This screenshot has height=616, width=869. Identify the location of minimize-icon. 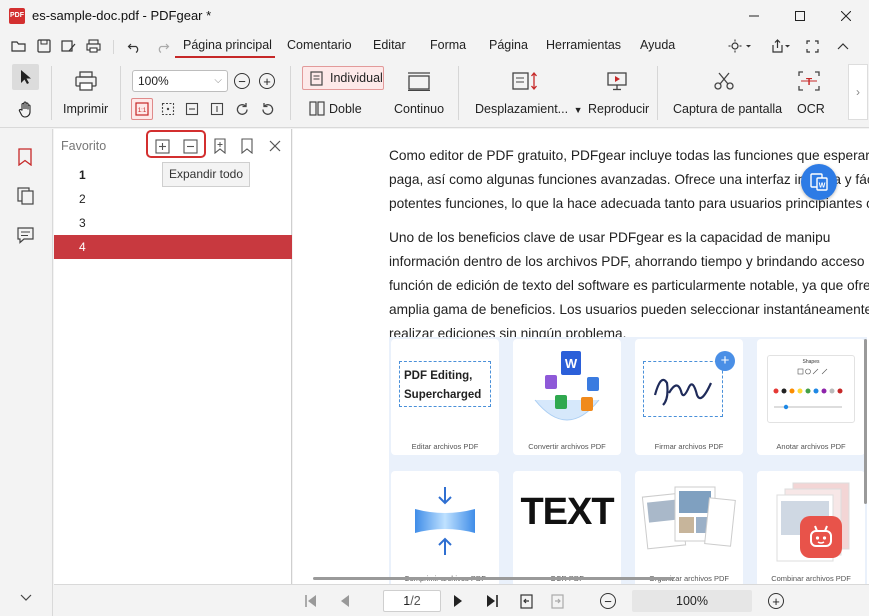
(754, 16).